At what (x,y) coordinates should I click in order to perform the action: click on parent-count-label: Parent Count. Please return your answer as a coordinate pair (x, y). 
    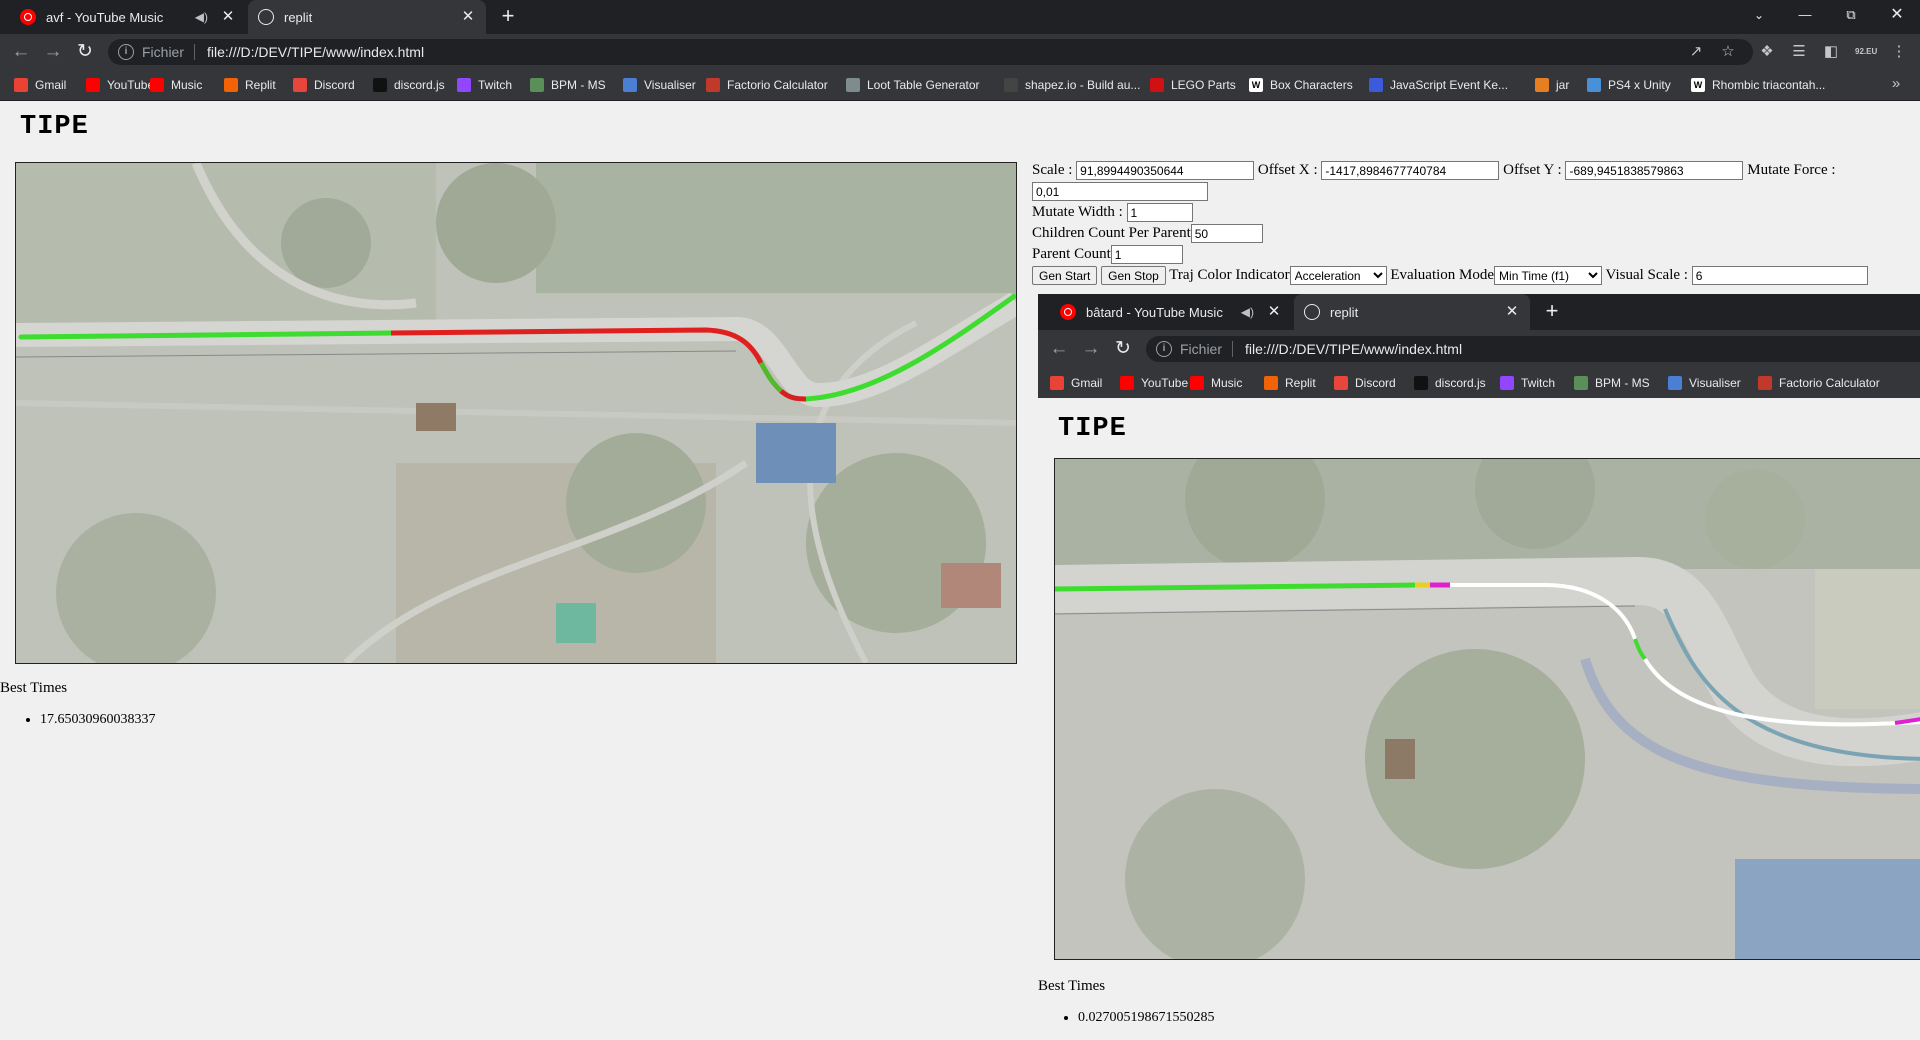
    Looking at the image, I should click on (1071, 254).